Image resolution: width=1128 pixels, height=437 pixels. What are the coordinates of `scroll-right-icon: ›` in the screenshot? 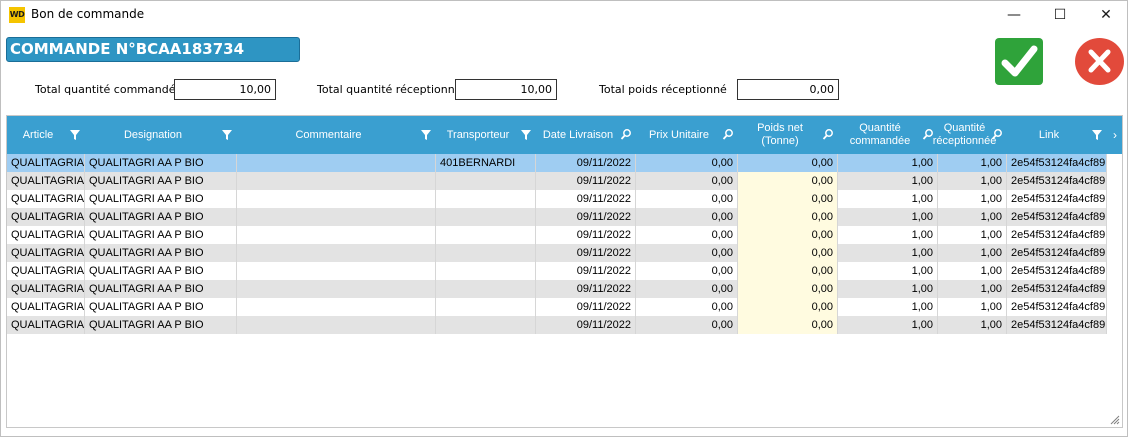 It's located at (1115, 135).